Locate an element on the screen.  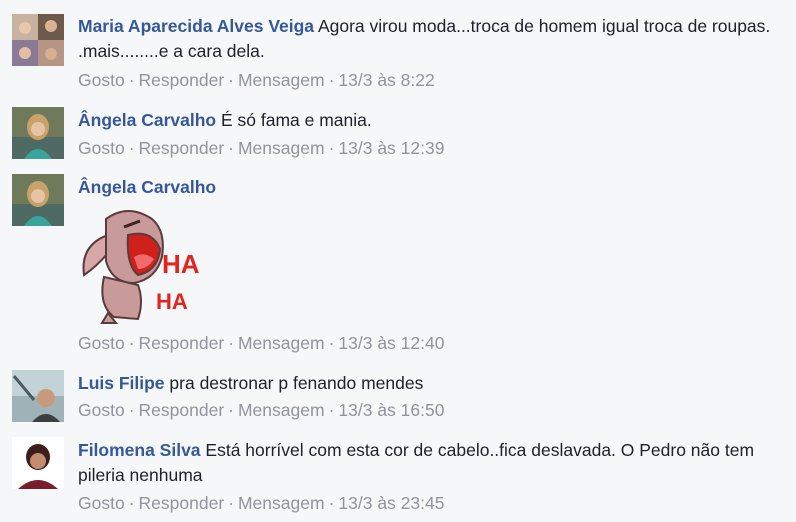
comment-actions: Gosto · Responder · Mensagem · 13/3 às 12:40 is located at coordinates (261, 343).